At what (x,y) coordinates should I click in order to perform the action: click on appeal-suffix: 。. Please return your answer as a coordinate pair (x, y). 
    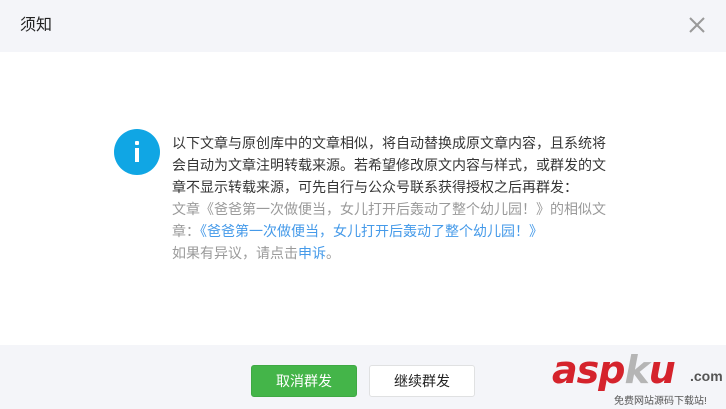
    Looking at the image, I should click on (333, 253).